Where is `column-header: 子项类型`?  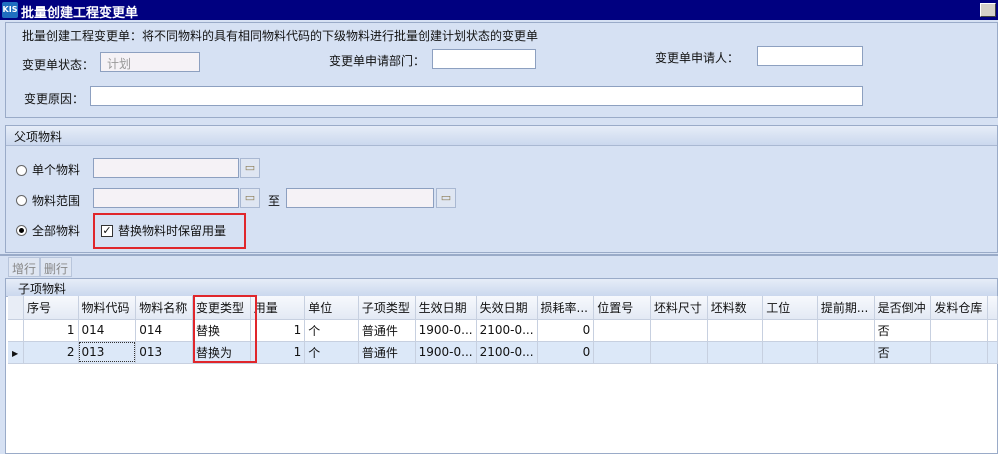
column-header: 子项类型 is located at coordinates (387, 308).